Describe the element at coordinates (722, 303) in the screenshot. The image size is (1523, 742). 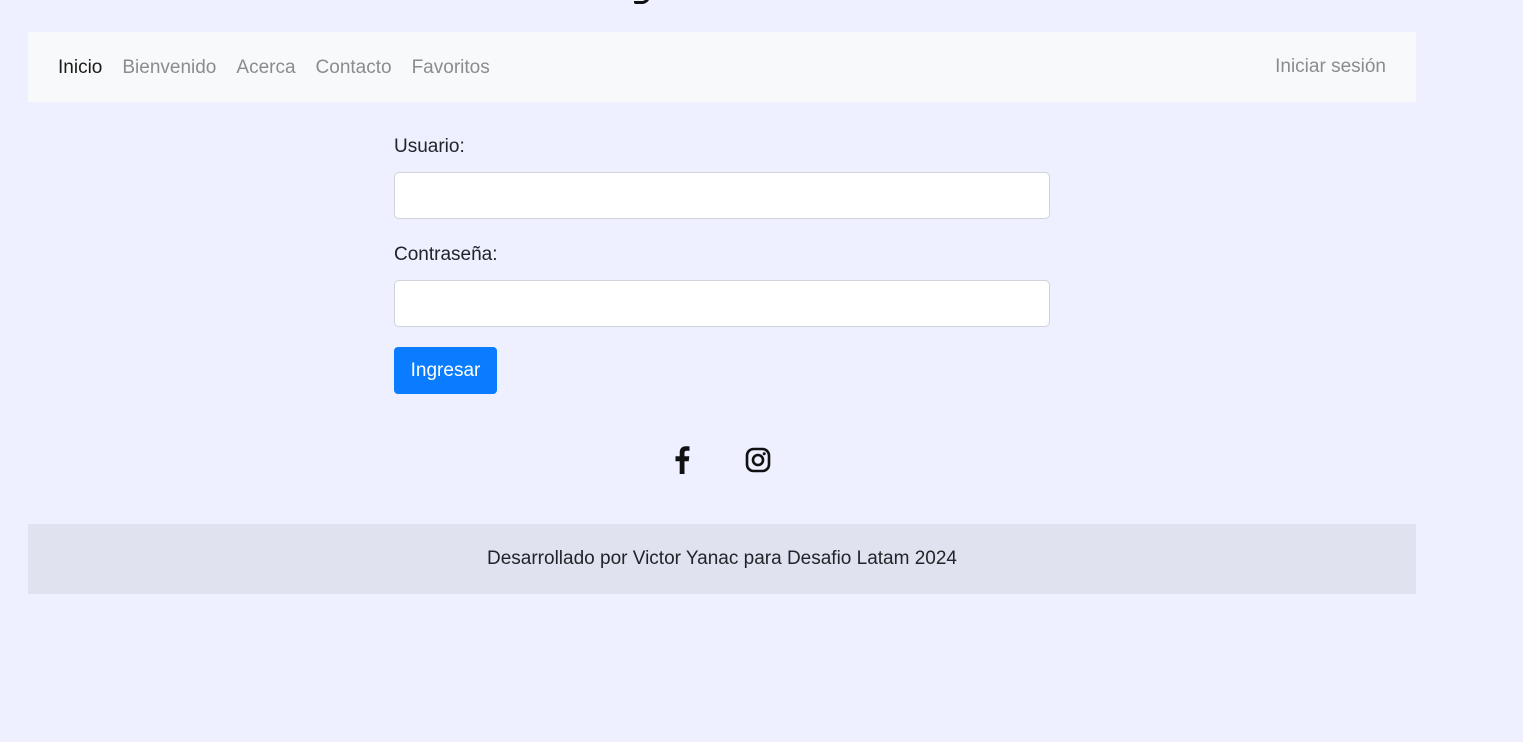
I see `password-input` at that location.